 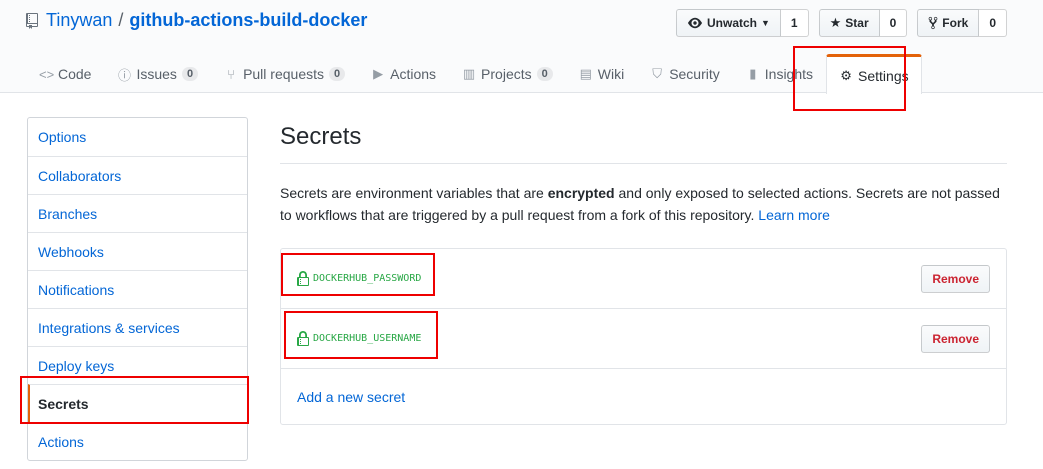 What do you see at coordinates (469, 73) in the screenshot?
I see `project-icon: ▥` at bounding box center [469, 73].